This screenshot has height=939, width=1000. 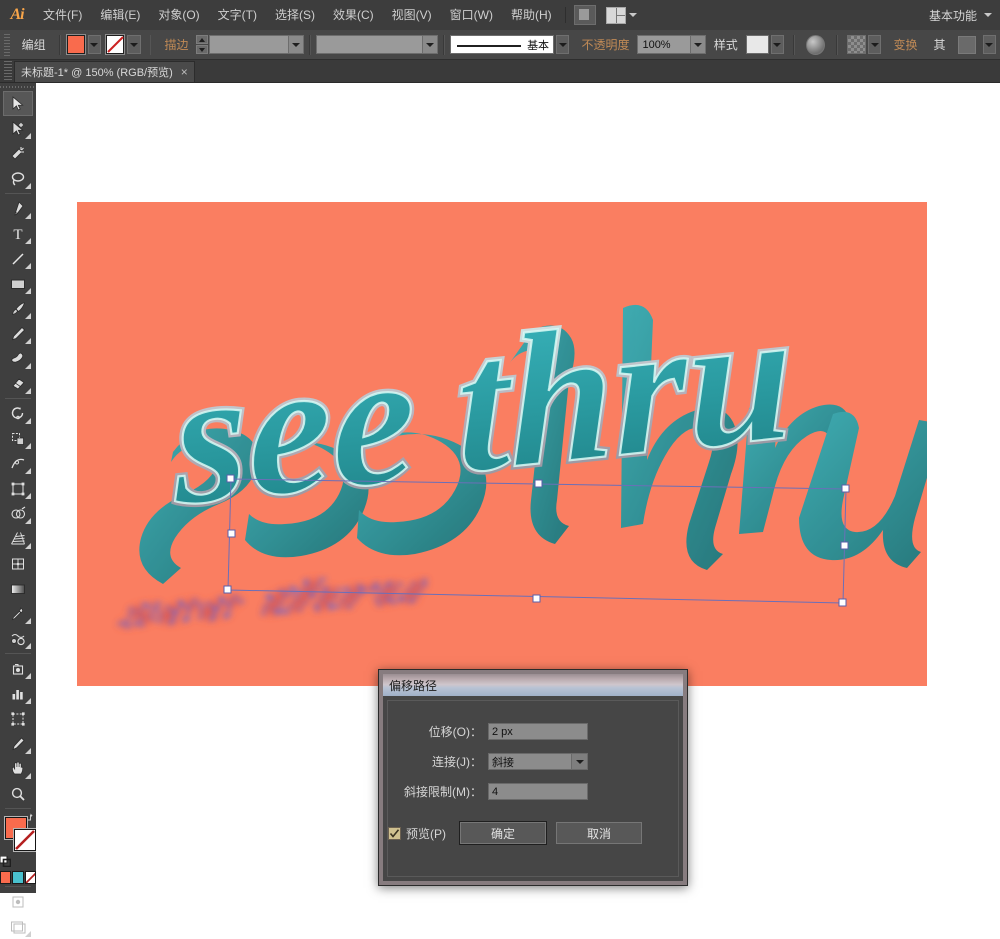 I want to click on rectangle-tool, so click(x=18, y=283).